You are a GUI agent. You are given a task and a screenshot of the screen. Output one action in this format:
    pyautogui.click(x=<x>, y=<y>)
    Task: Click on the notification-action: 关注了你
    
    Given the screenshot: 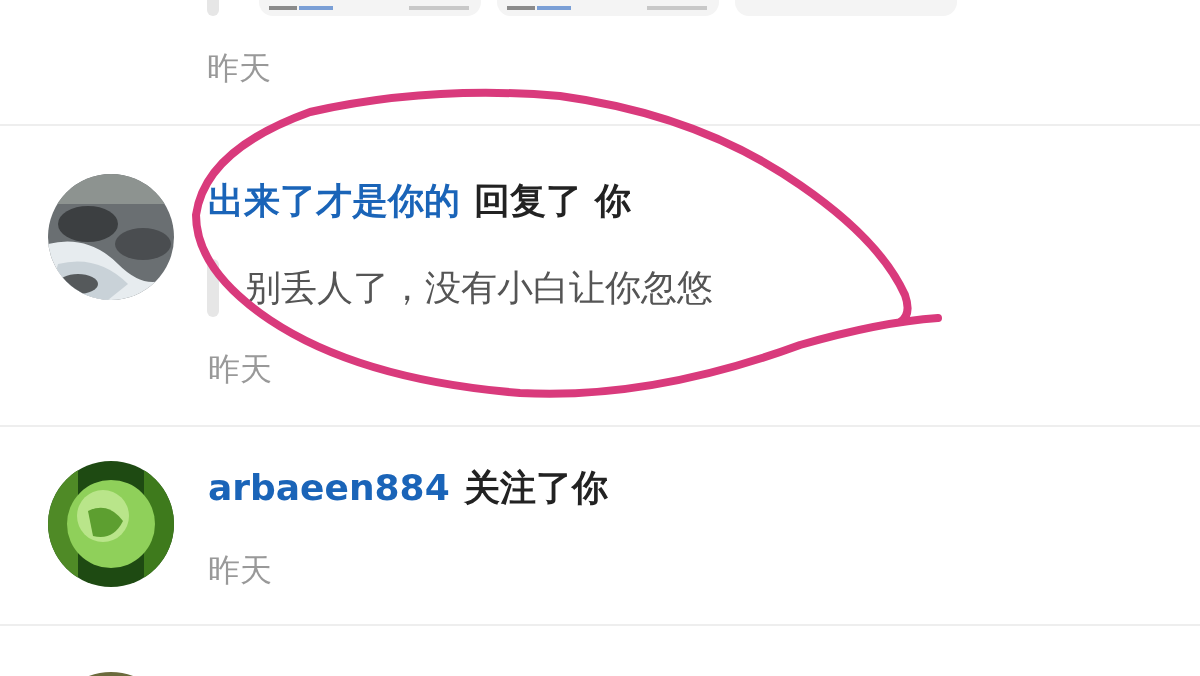 What is the action you would take?
    pyautogui.click(x=535, y=488)
    